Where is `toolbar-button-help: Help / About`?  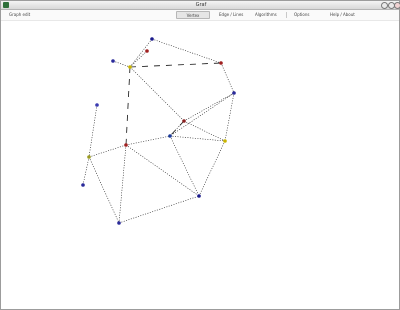
toolbar-button-help: Help / About is located at coordinates (342, 15).